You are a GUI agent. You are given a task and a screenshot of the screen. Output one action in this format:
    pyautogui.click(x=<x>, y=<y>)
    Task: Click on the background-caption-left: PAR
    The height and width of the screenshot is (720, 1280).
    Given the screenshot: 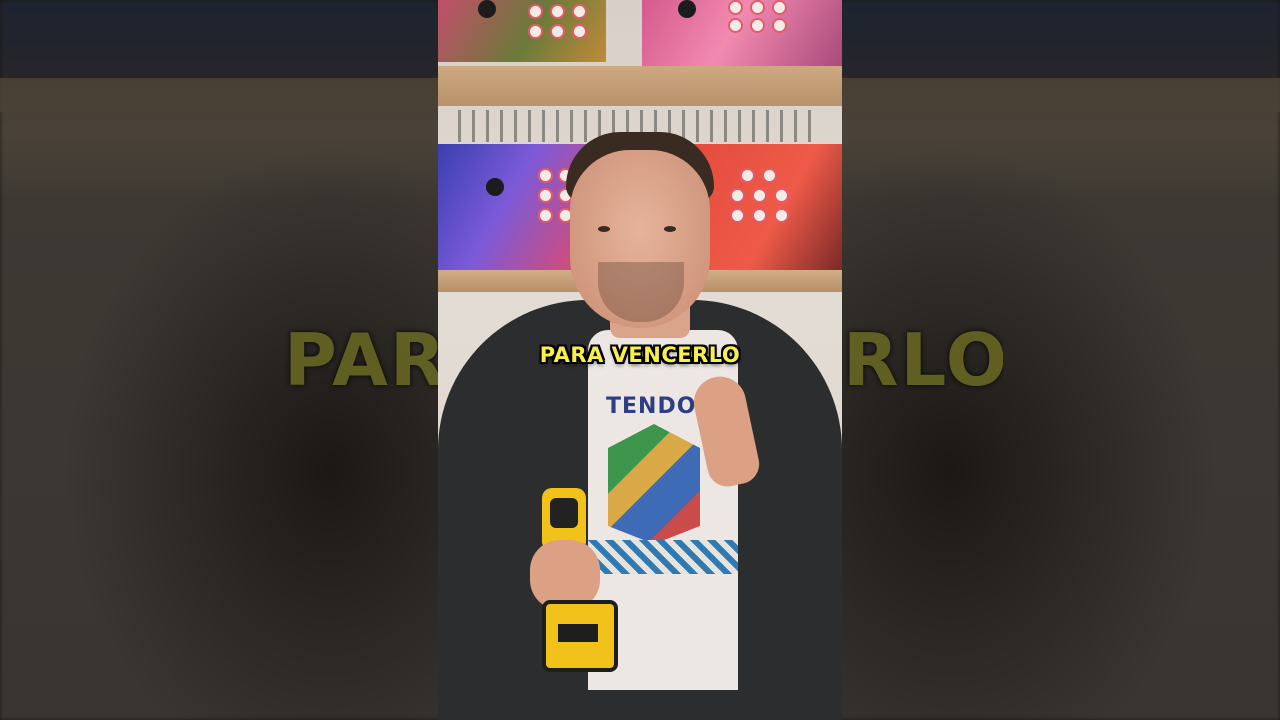 What is the action you would take?
    pyautogui.click(x=361, y=358)
    